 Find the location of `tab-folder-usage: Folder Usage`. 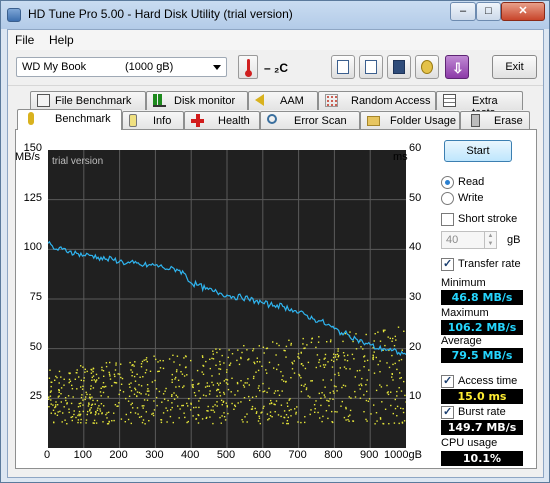

tab-folder-usage: Folder Usage is located at coordinates (410, 120).